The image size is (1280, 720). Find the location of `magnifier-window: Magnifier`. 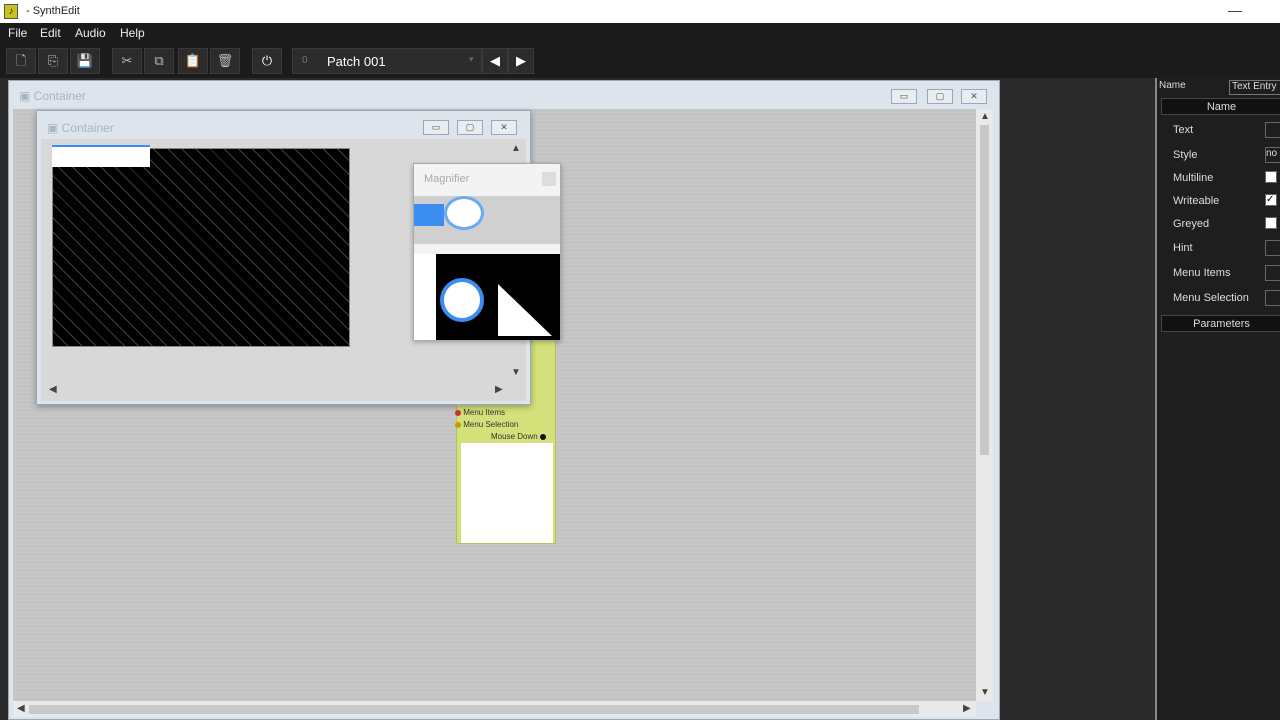

magnifier-window: Magnifier is located at coordinates (487, 251).